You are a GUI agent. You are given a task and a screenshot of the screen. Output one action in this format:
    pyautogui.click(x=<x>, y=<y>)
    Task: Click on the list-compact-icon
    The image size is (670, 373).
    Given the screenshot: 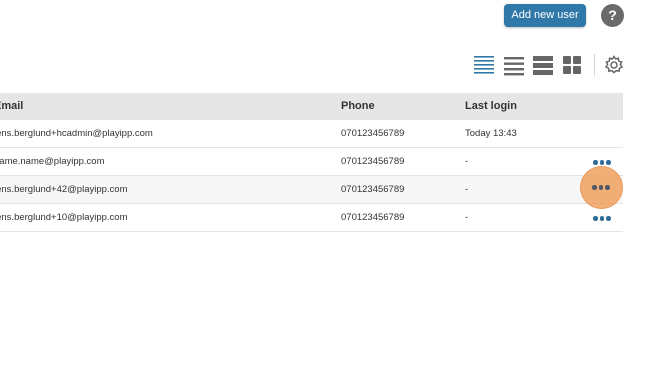 What is the action you would take?
    pyautogui.click(x=484, y=65)
    